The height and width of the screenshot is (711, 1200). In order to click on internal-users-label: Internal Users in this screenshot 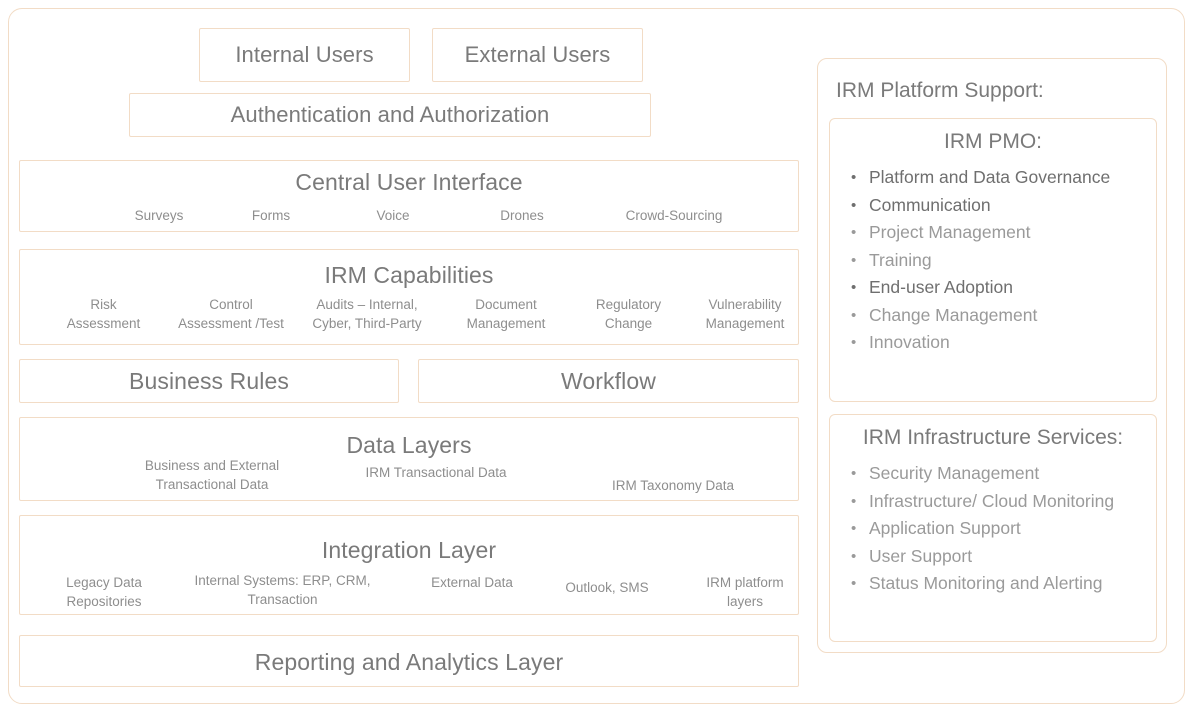, I will do `click(304, 54)`.